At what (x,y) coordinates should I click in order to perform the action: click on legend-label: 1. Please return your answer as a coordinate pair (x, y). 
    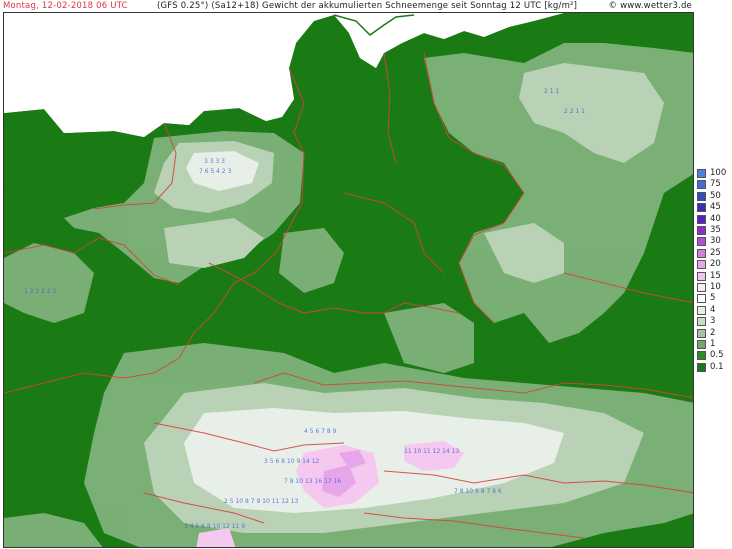
    Looking at the image, I should click on (713, 344).